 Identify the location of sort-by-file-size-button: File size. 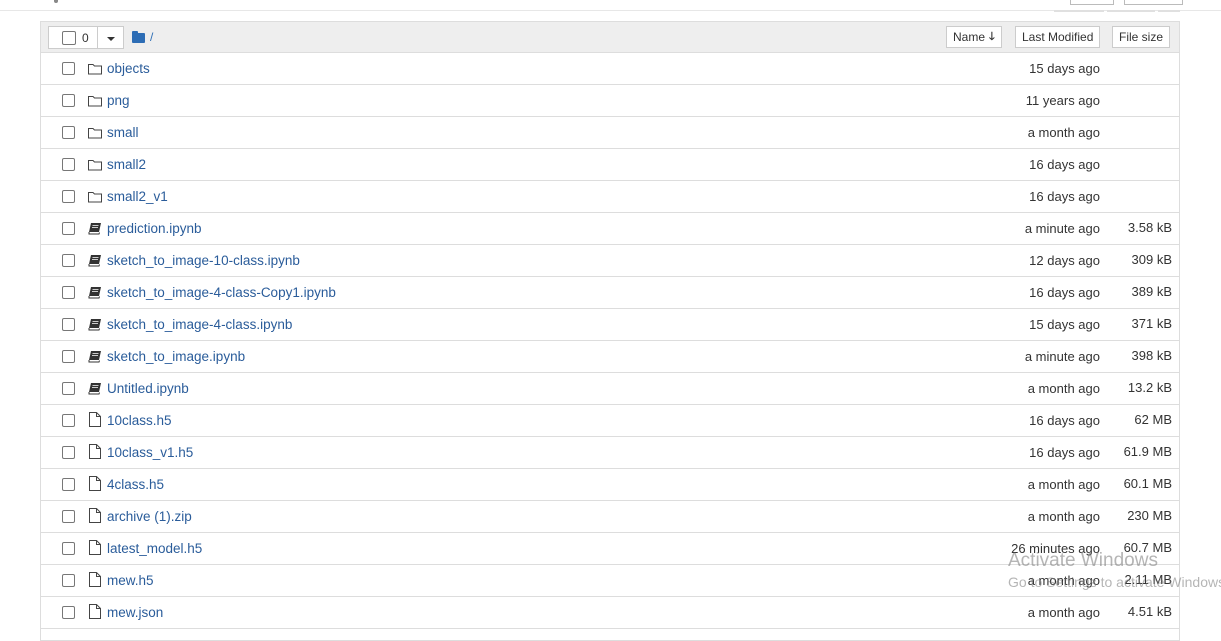
(1141, 37).